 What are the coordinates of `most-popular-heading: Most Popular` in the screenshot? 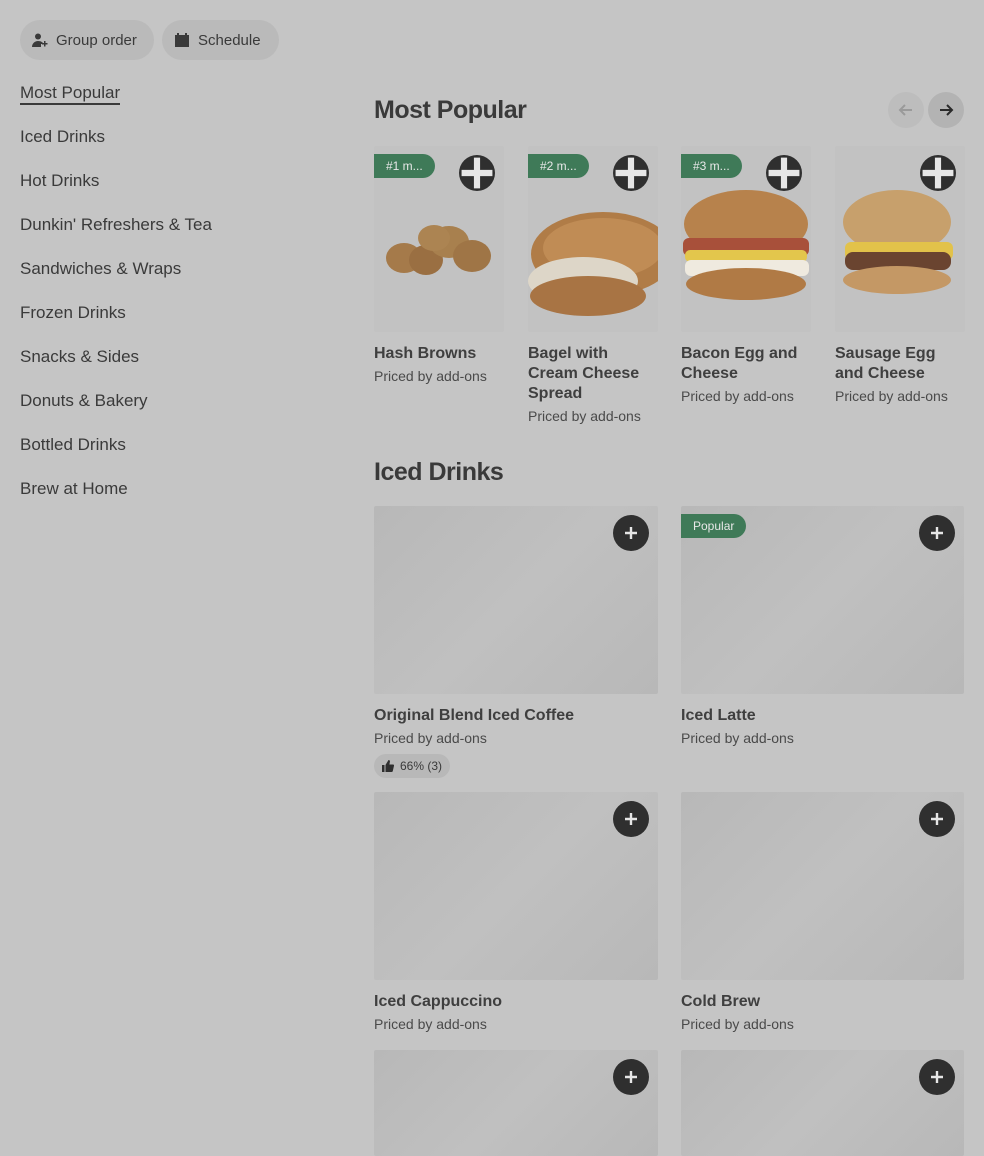 It's located at (450, 110).